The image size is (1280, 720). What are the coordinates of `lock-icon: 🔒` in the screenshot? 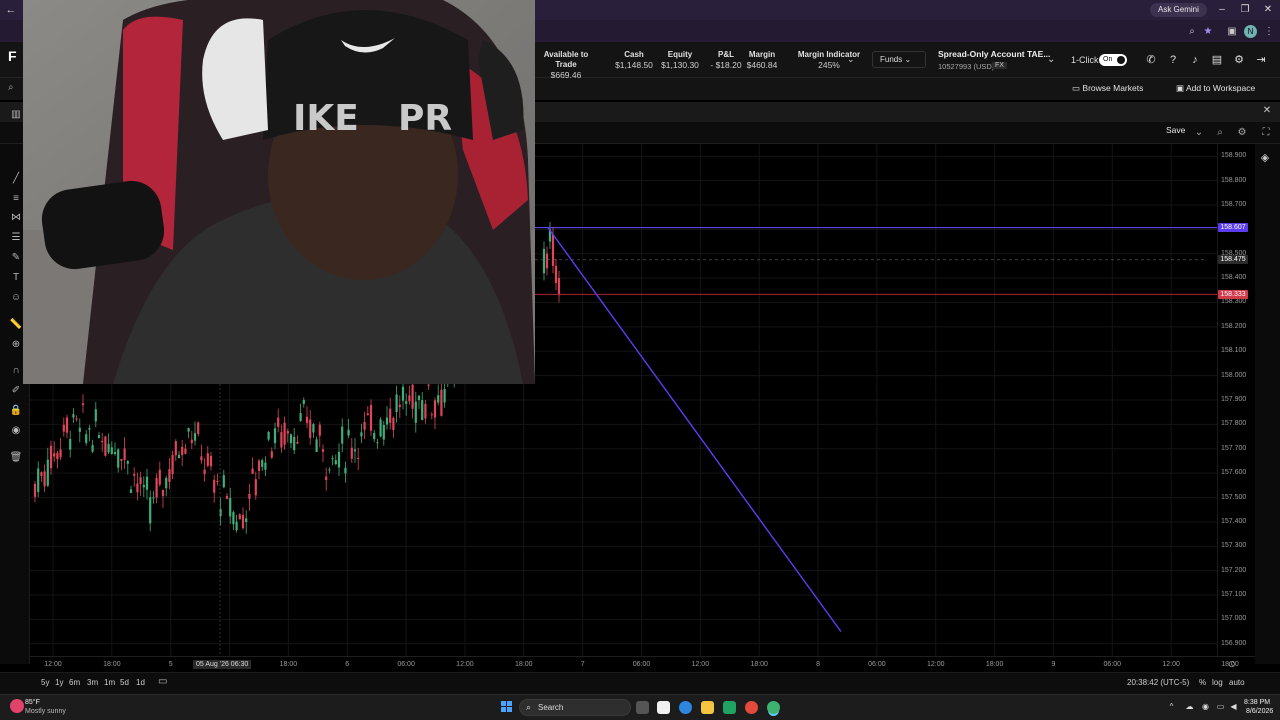 It's located at (16, 411).